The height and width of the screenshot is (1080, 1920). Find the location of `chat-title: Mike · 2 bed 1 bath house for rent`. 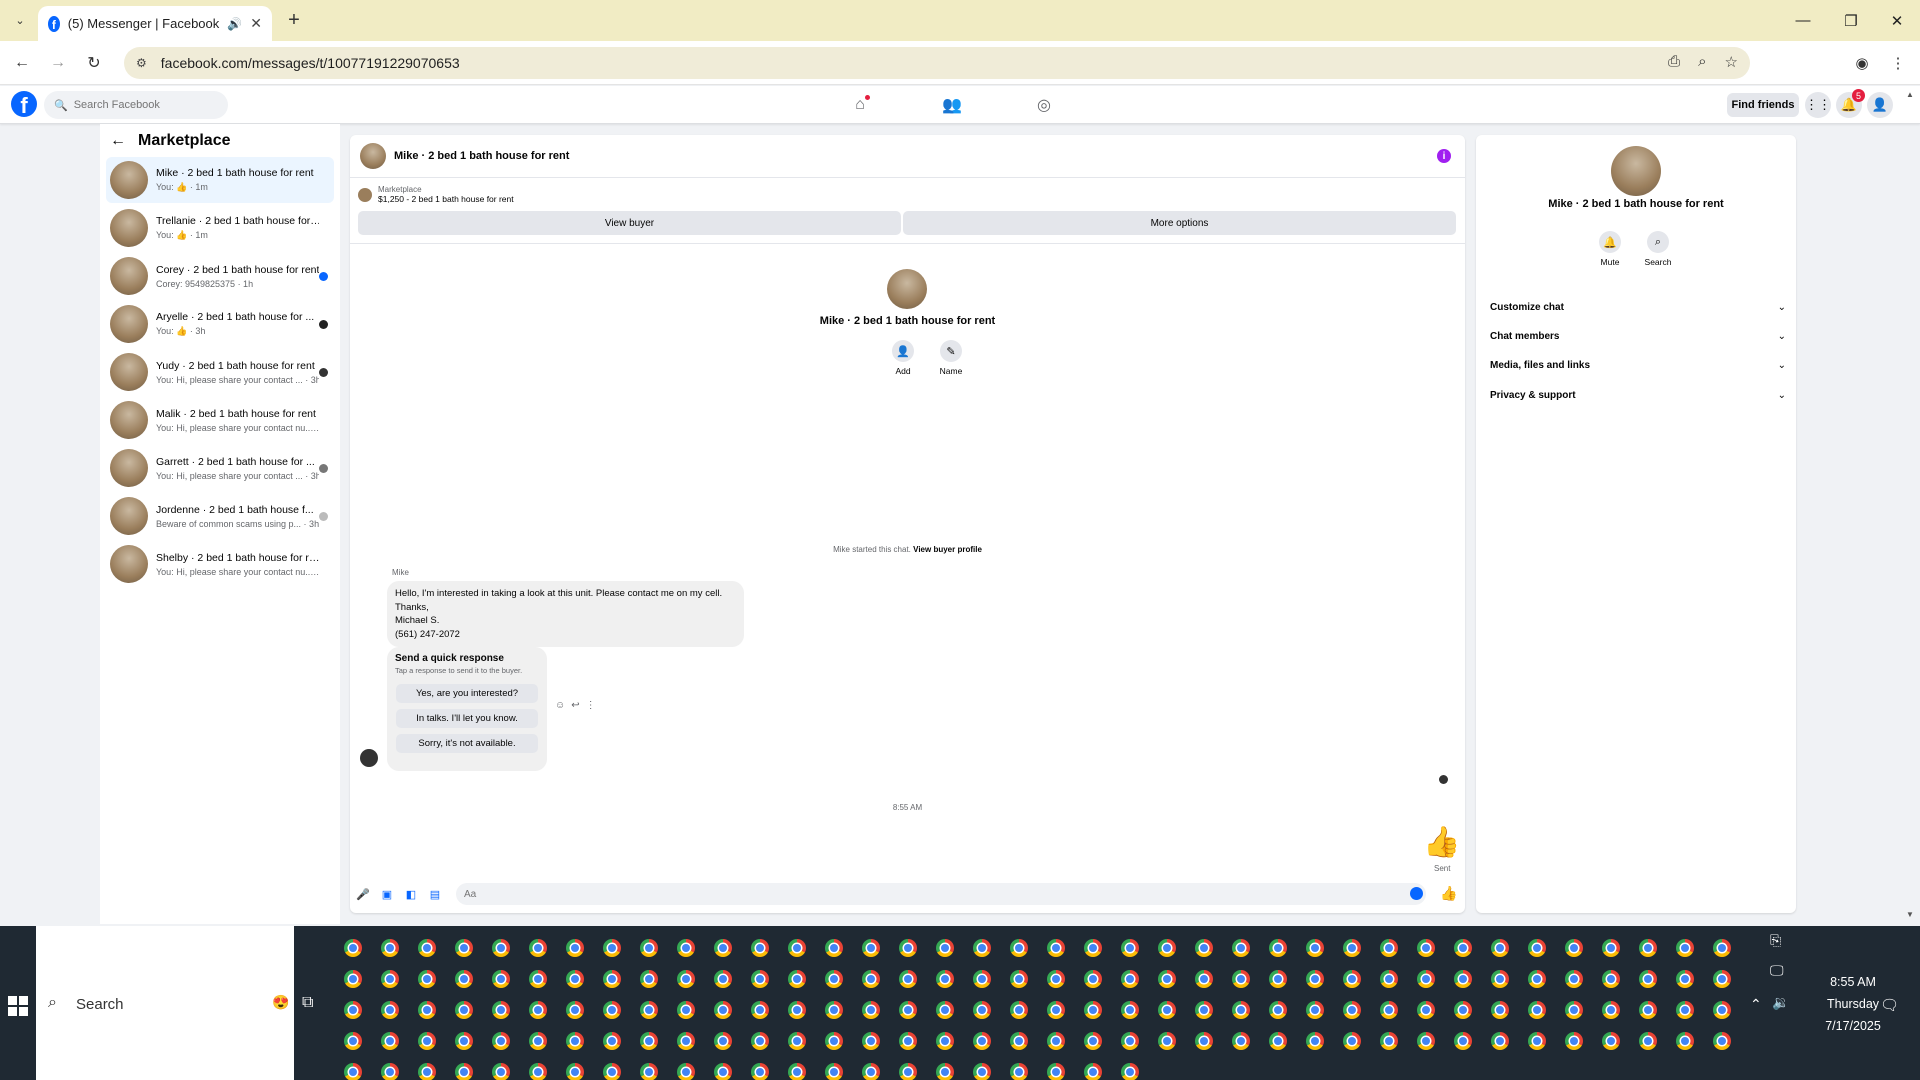

chat-title: Mike · 2 bed 1 bath house for rent is located at coordinates (481, 156).